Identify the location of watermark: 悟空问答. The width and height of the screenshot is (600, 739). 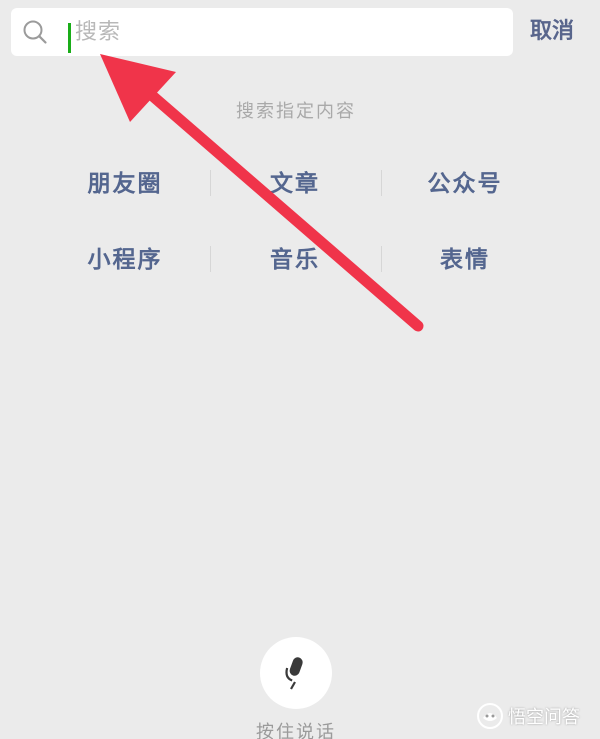
(528, 716).